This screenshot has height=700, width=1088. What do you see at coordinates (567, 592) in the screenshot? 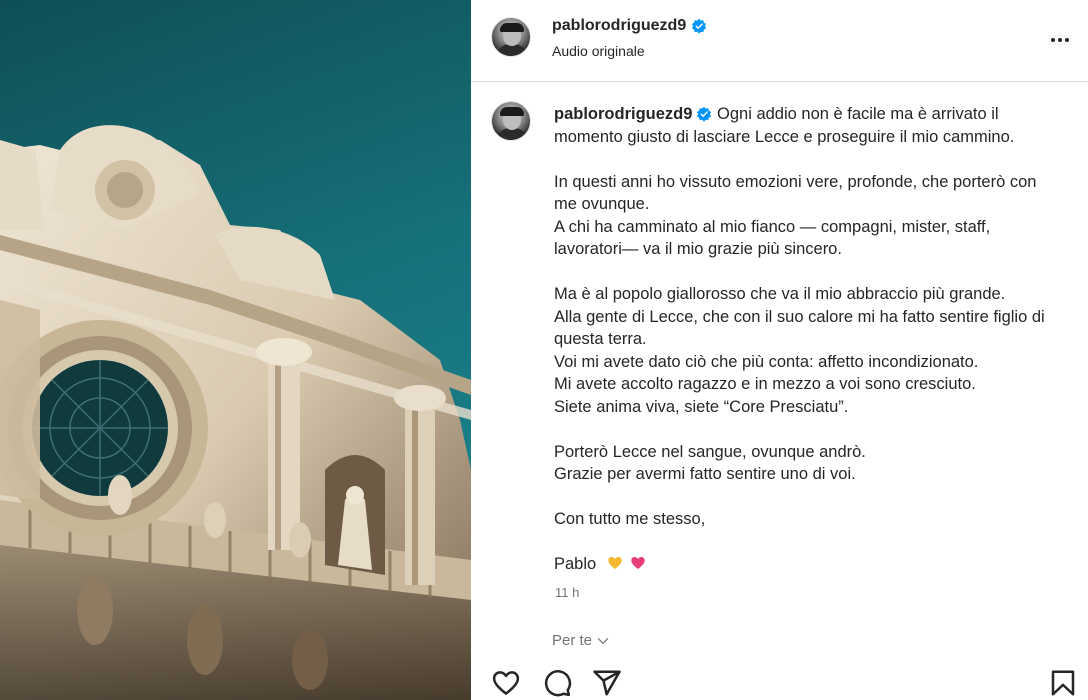
I see `post-timestamp: 11 h` at bounding box center [567, 592].